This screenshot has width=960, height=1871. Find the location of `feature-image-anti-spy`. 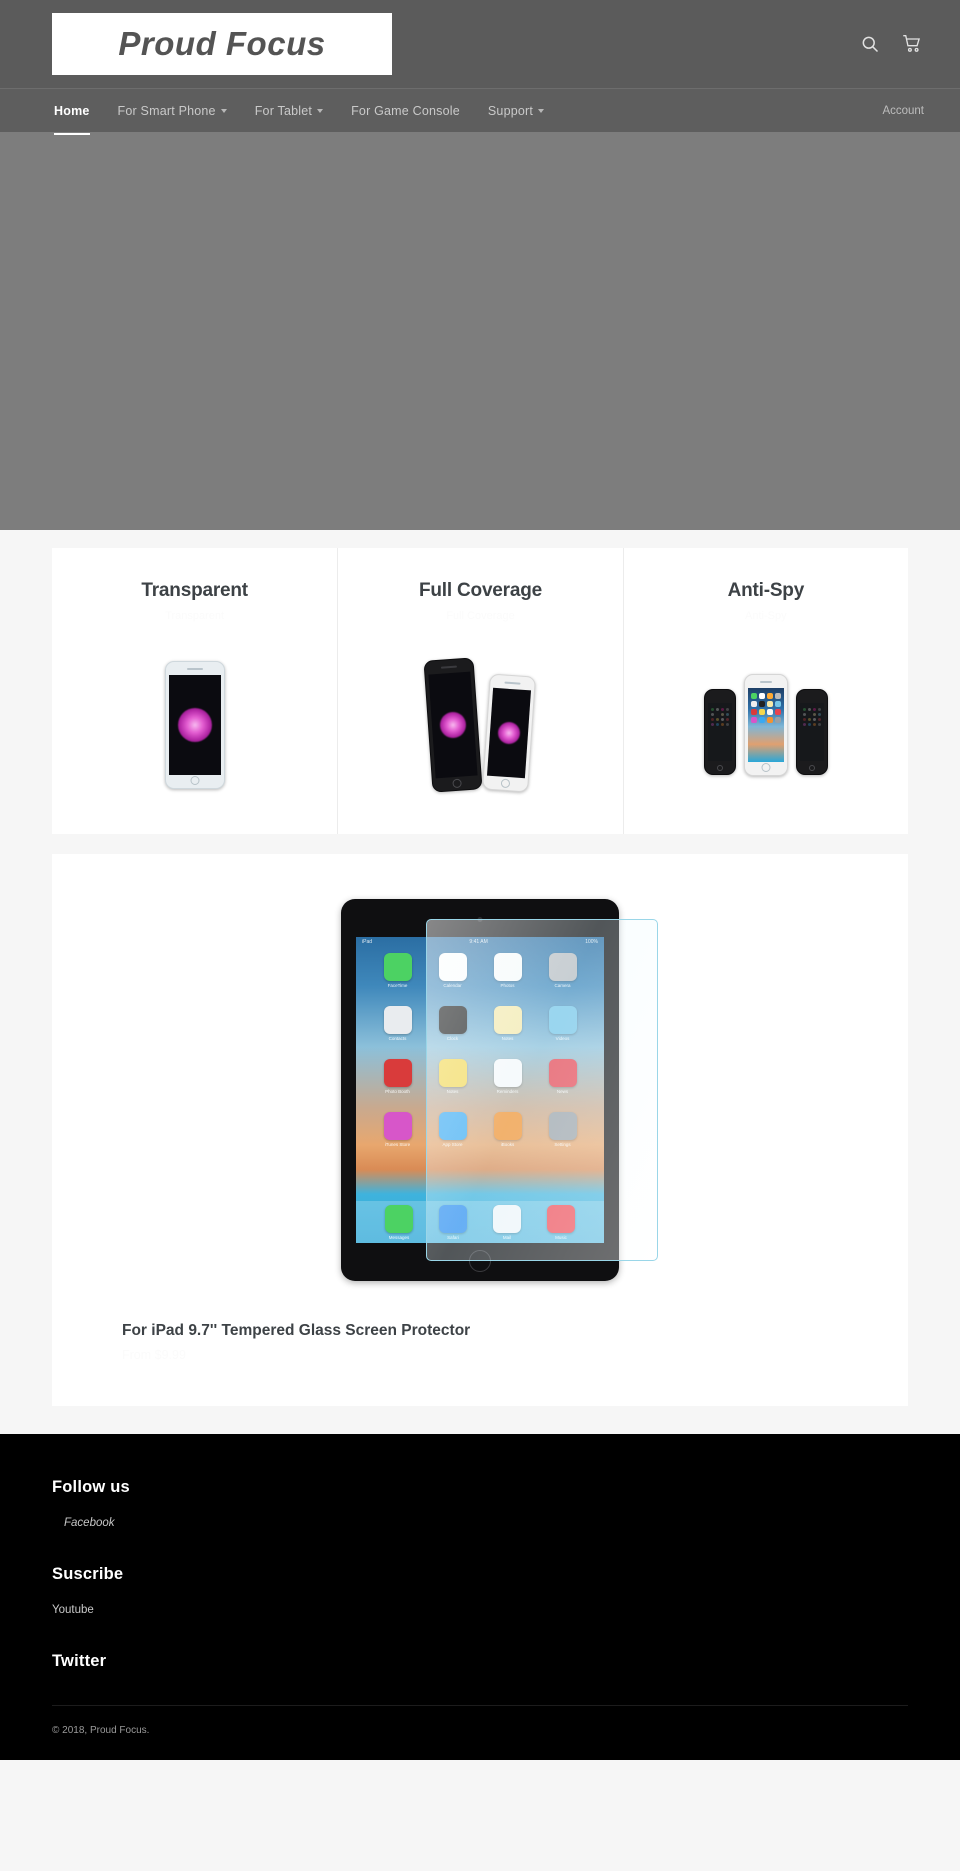

feature-image-anti-spy is located at coordinates (766, 724).